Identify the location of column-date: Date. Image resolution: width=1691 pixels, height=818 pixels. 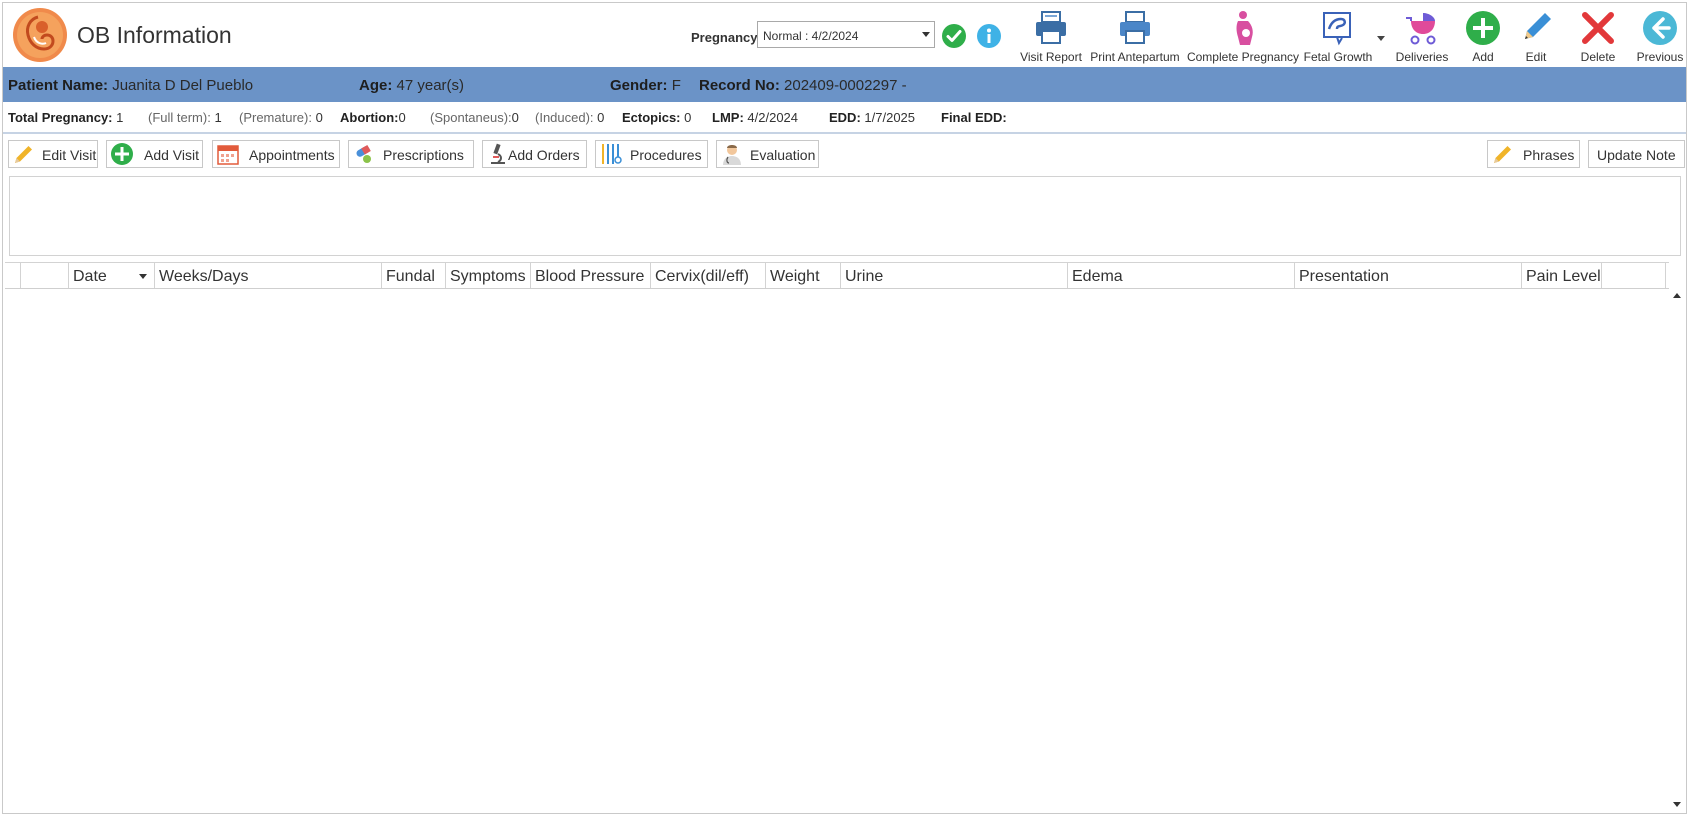
(112, 275).